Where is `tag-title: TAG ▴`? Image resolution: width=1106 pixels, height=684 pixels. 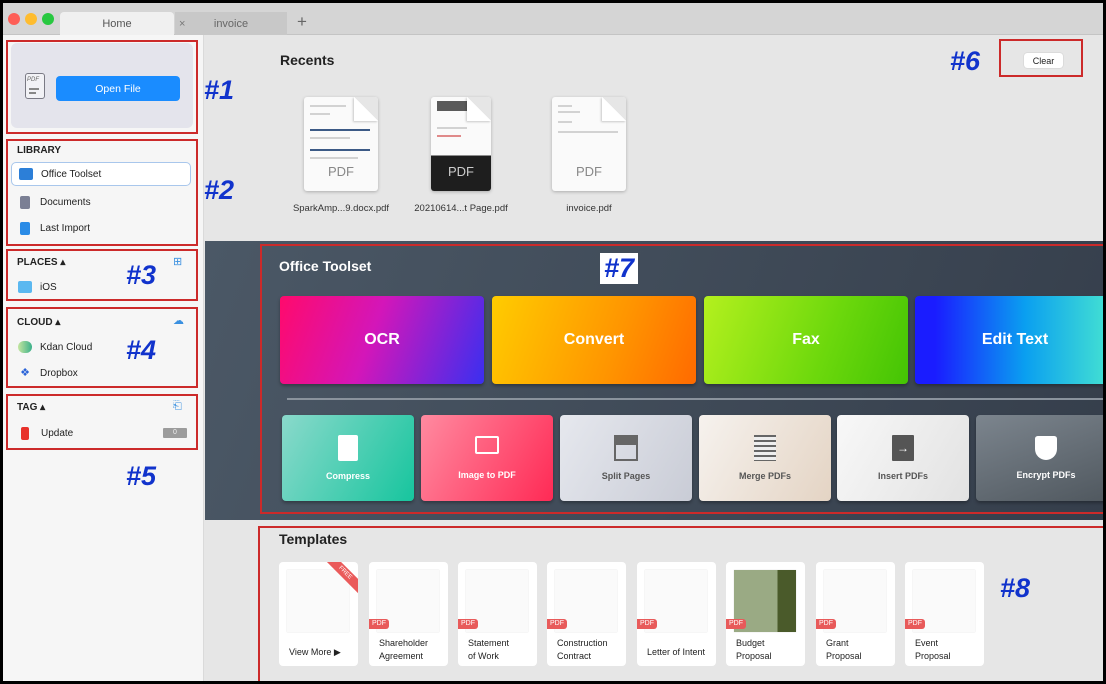
tag-title: TAG ▴ is located at coordinates (31, 407).